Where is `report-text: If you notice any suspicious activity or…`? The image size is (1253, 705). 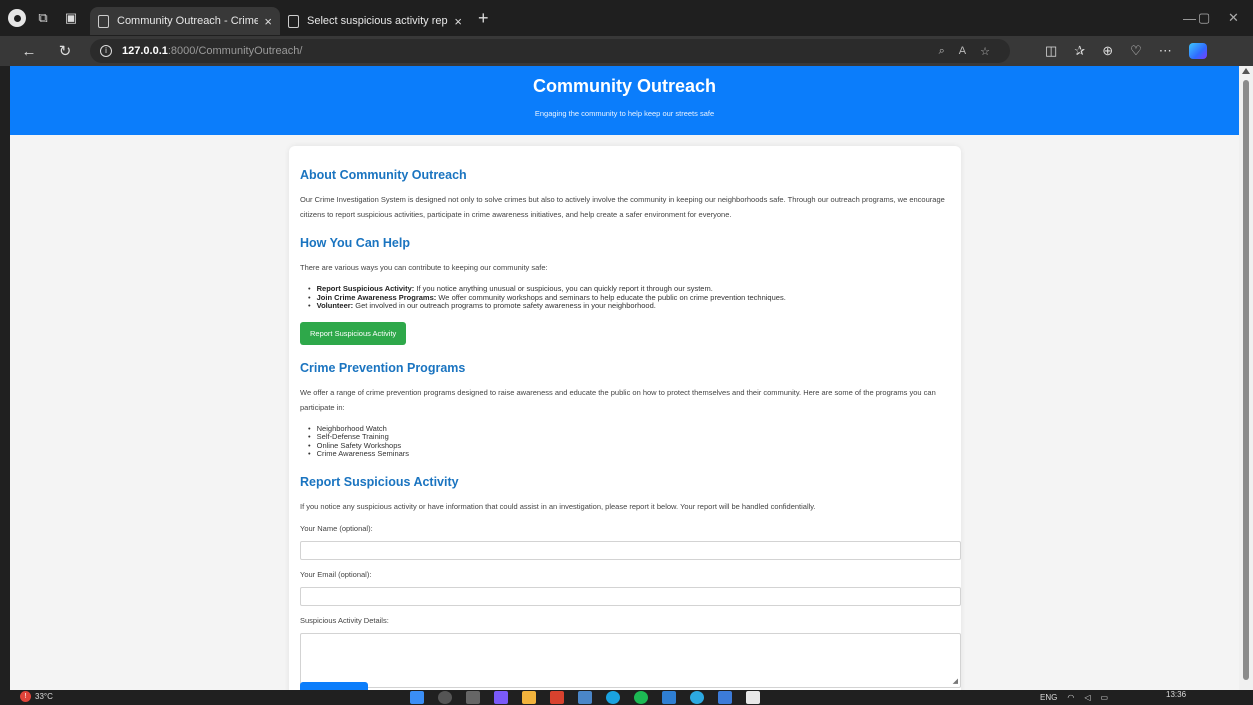 report-text: If you notice any suspicious activity or… is located at coordinates (558, 506).